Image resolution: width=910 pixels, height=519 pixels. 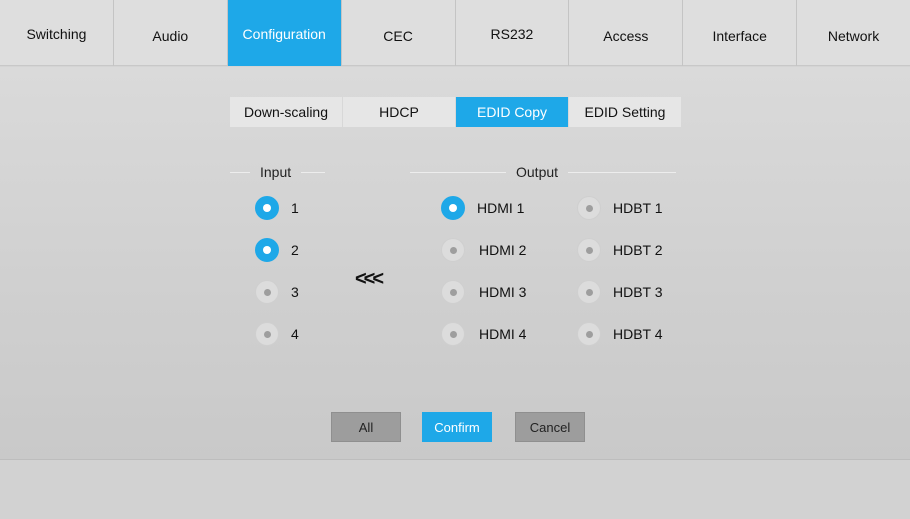 I want to click on subtab-hdcp: HDCP, so click(x=399, y=112).